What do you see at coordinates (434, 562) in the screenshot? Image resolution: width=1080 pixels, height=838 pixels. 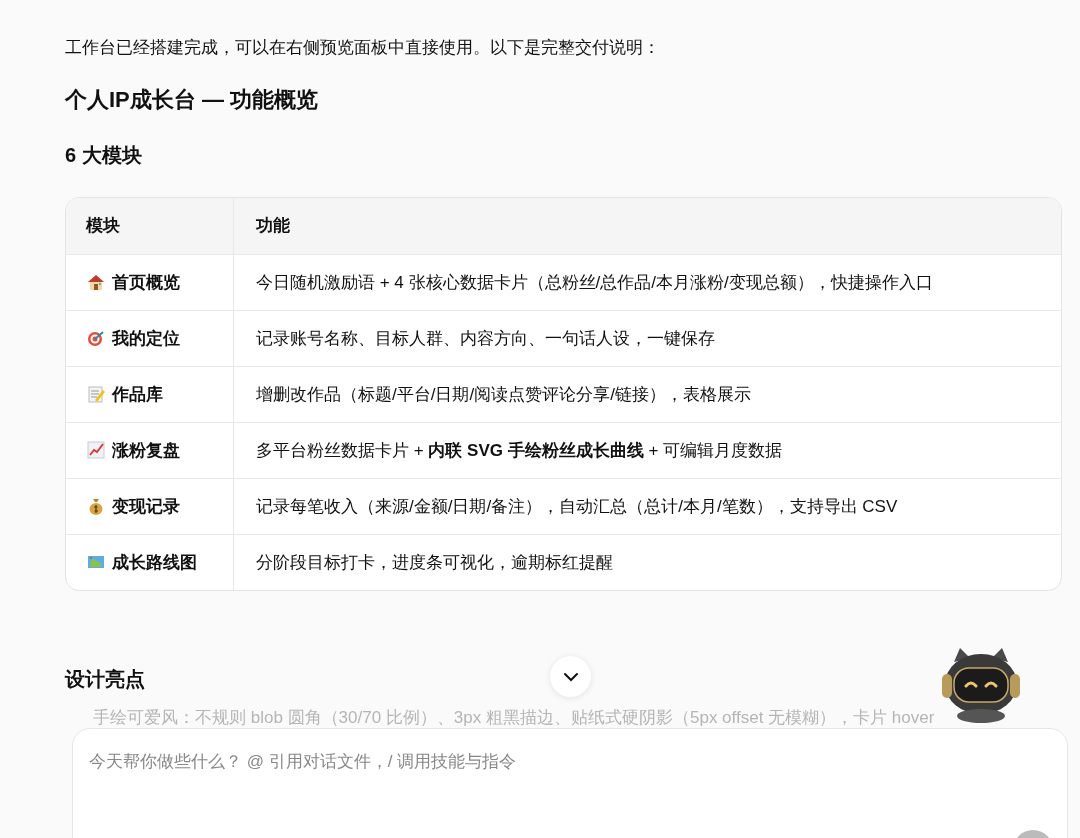 I see `table-cell-text: 分阶段目标打卡，进度条可视化，逾期标红提醒` at bounding box center [434, 562].